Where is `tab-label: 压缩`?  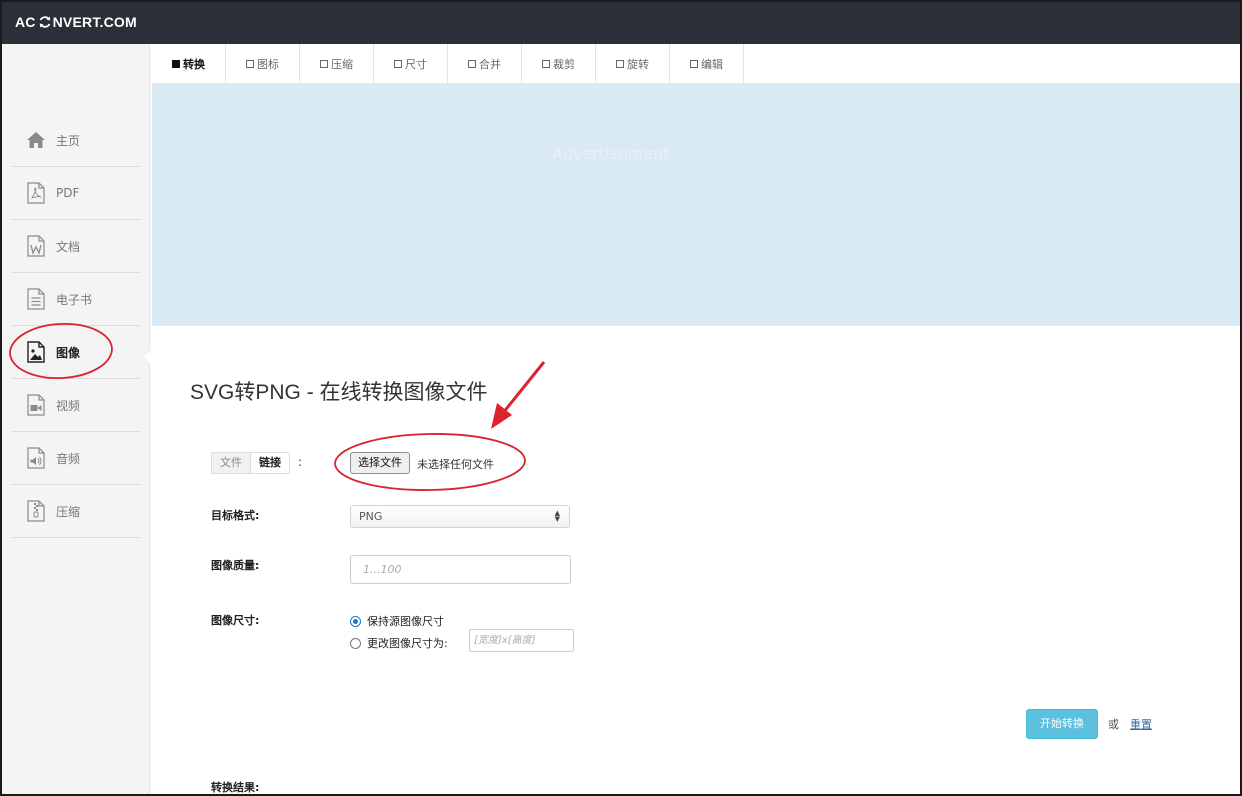 tab-label: 压缩 is located at coordinates (342, 64).